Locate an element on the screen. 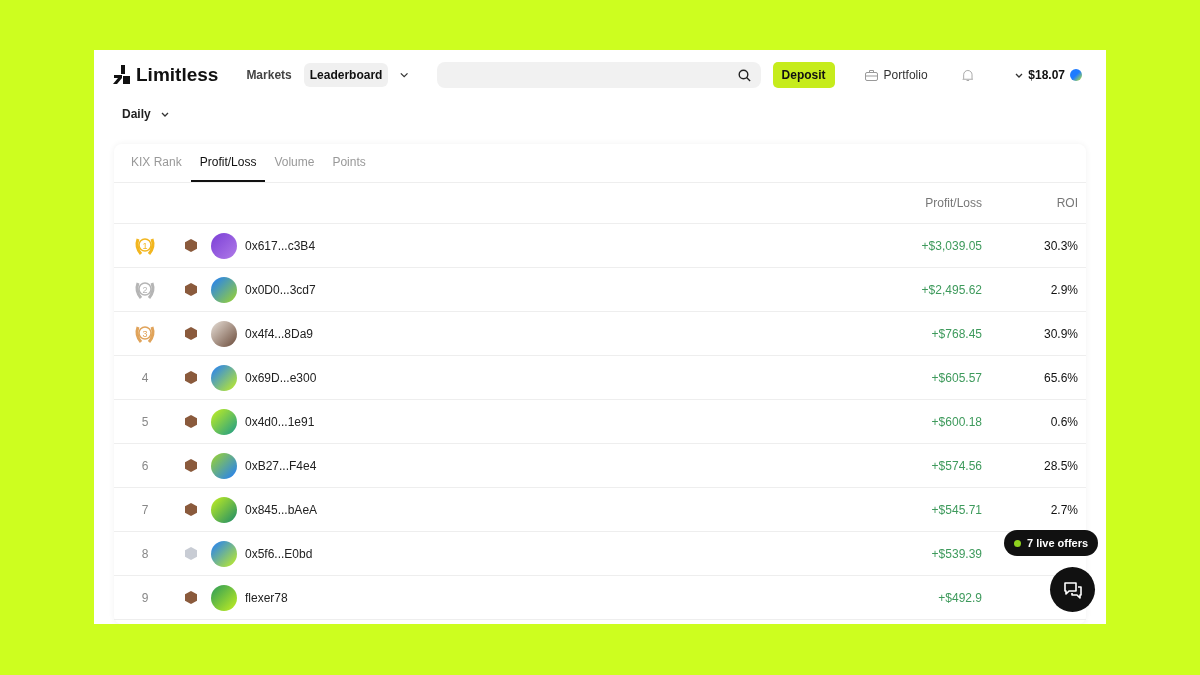 The width and height of the screenshot is (1200, 675). user-name: 0x0D0...3cd7 is located at coordinates (538, 289).